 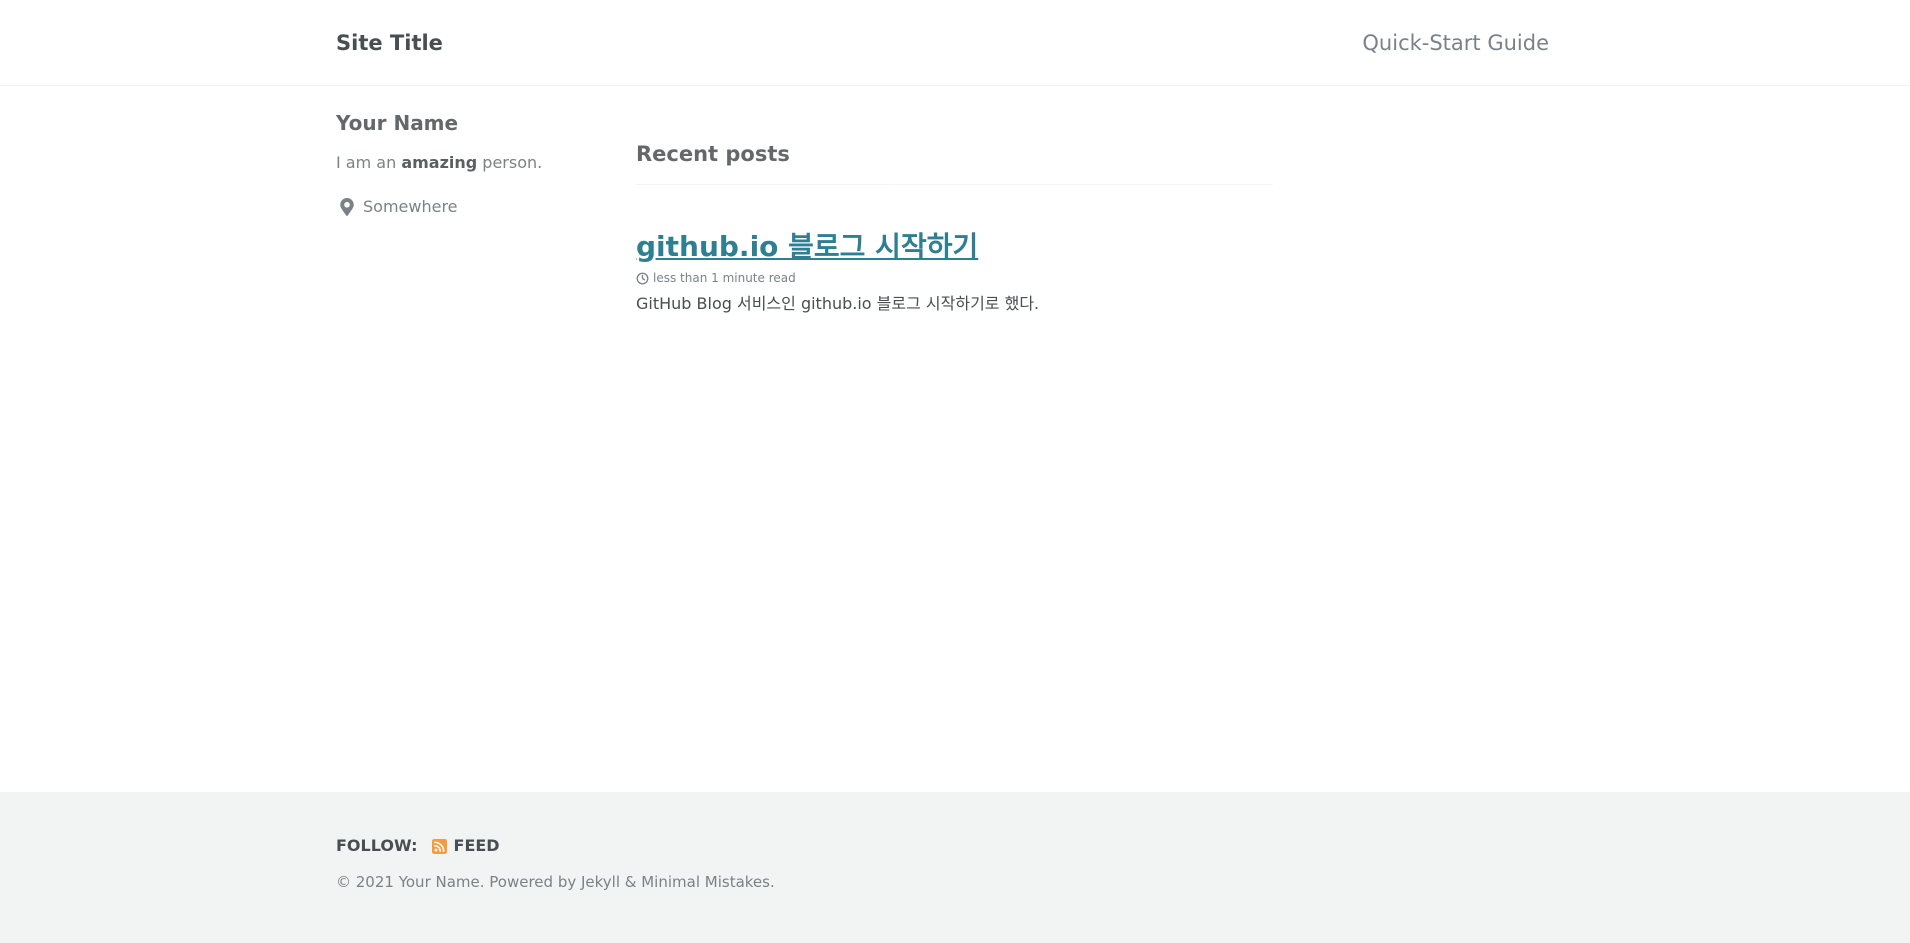 What do you see at coordinates (397, 123) in the screenshot?
I see `author-name: Your Name` at bounding box center [397, 123].